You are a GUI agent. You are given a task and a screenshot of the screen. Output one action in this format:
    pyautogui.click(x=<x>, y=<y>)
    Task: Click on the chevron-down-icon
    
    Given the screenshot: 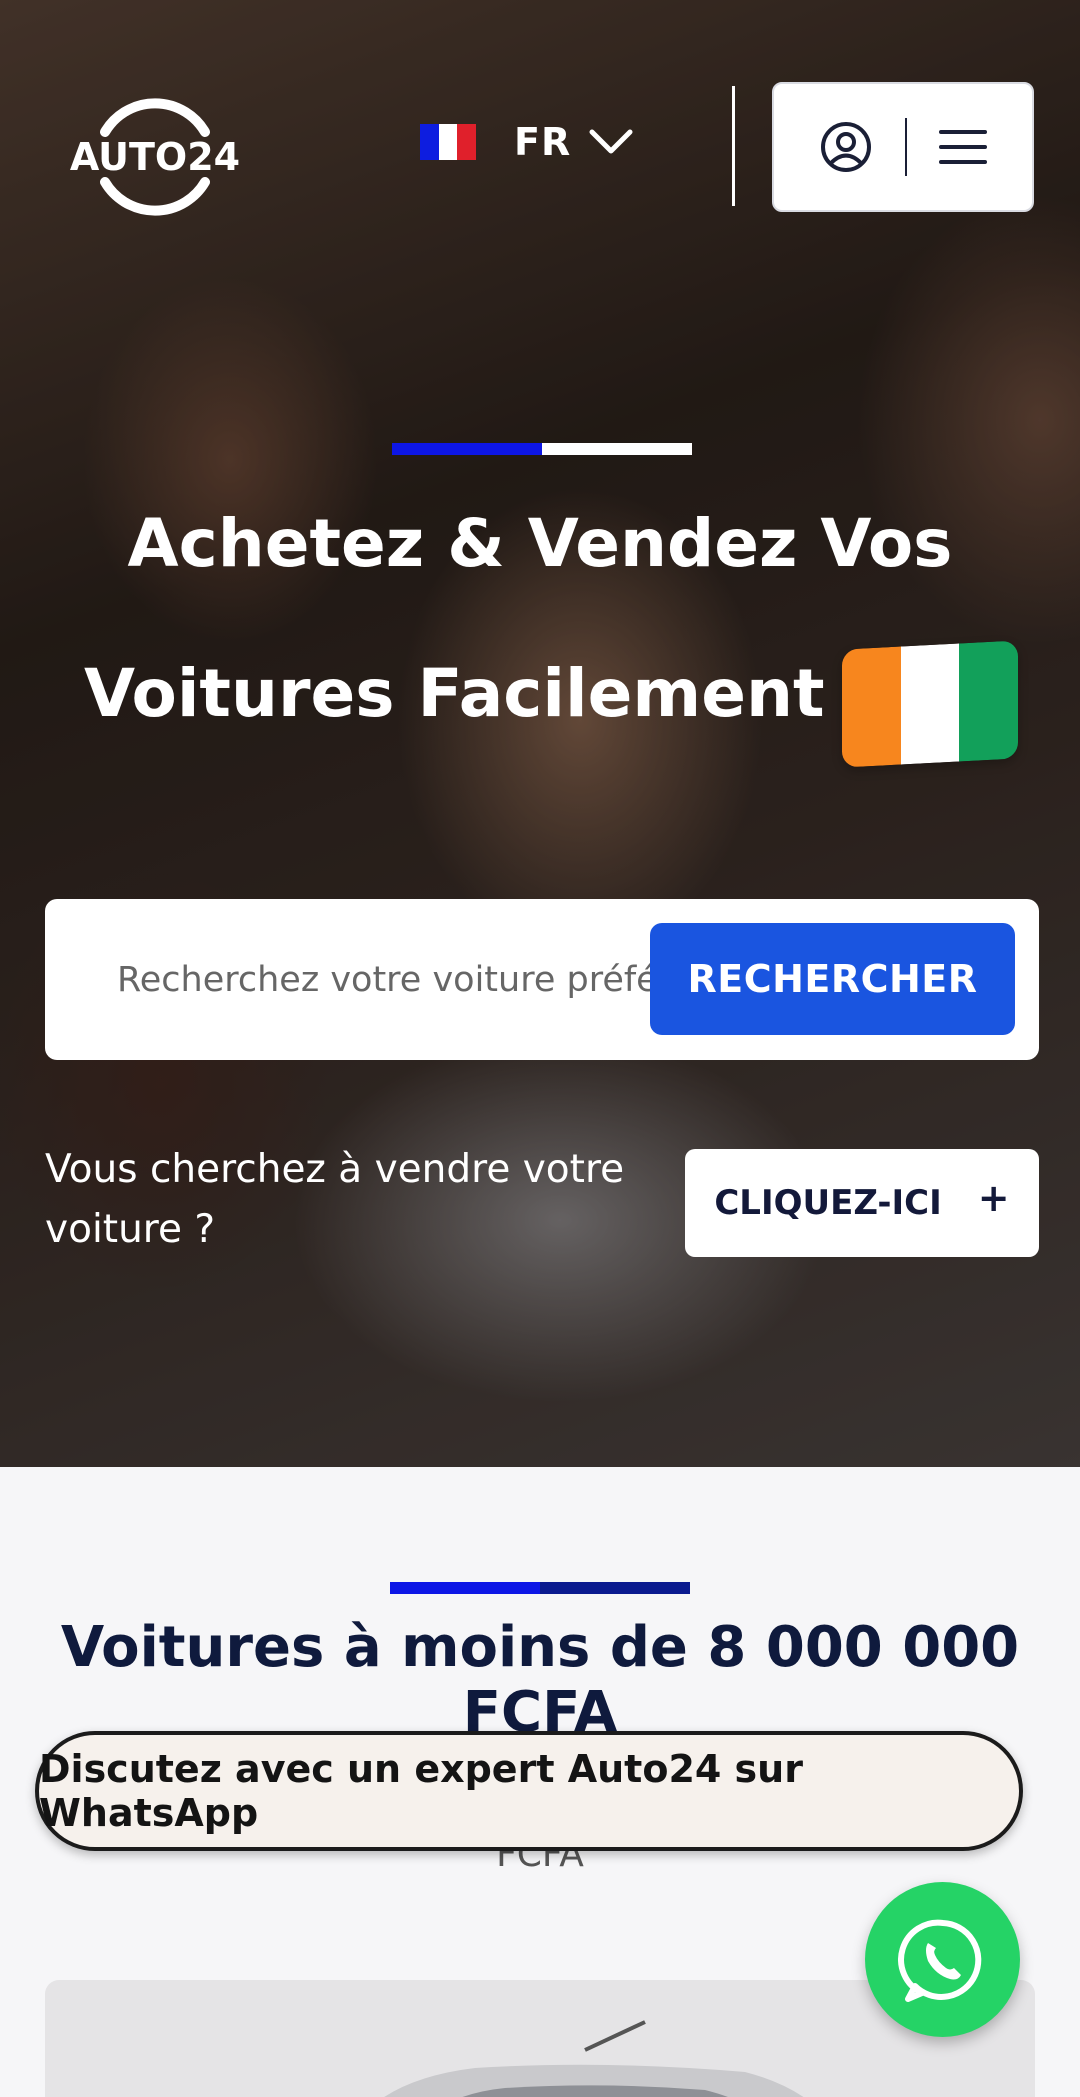 What is the action you would take?
    pyautogui.click(x=611, y=141)
    